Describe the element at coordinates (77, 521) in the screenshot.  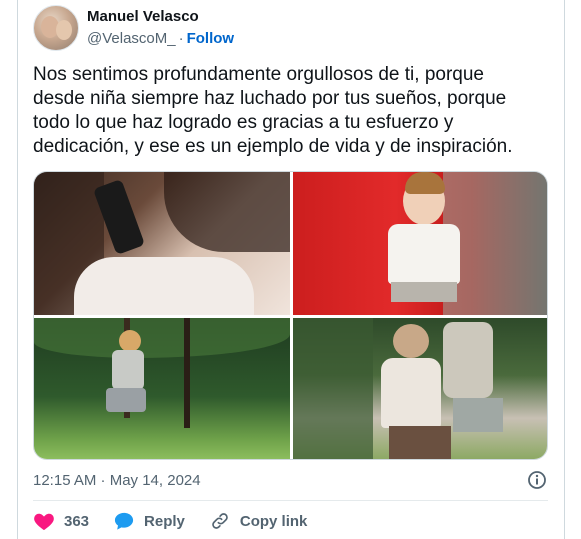
I see `like-count: 363` at that location.